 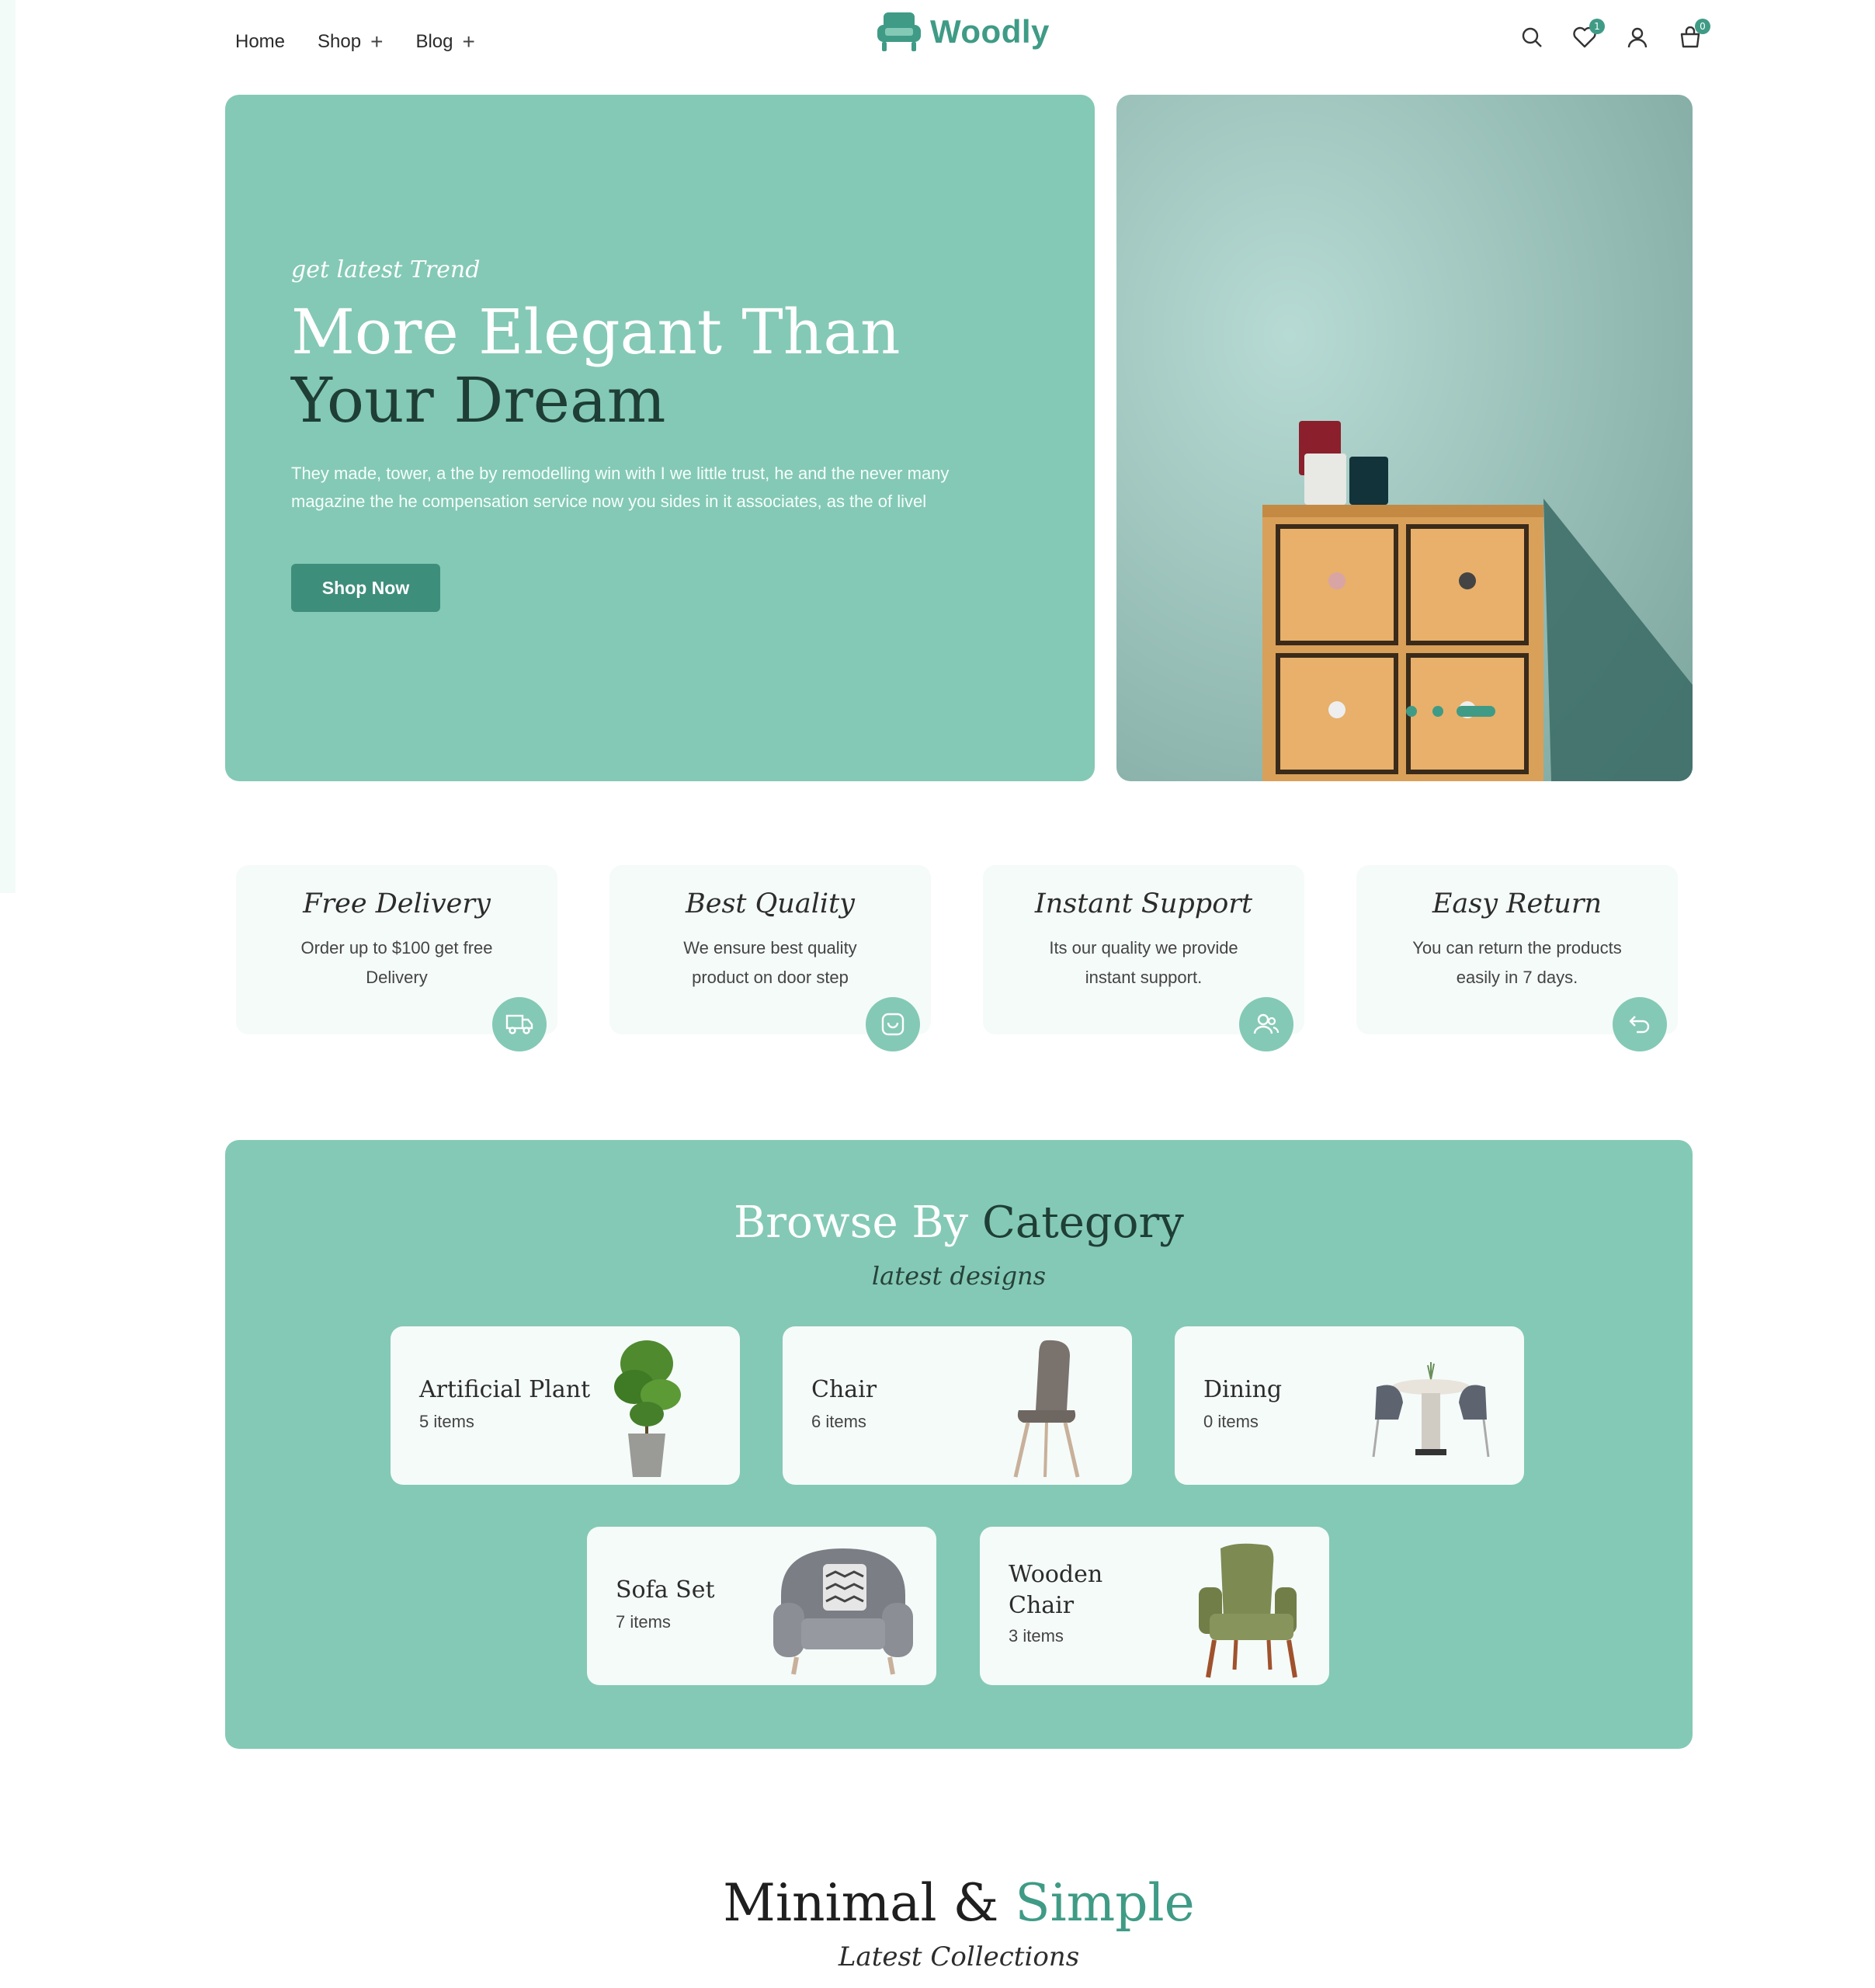 I want to click on nav-blog-label: Blog, so click(x=434, y=42).